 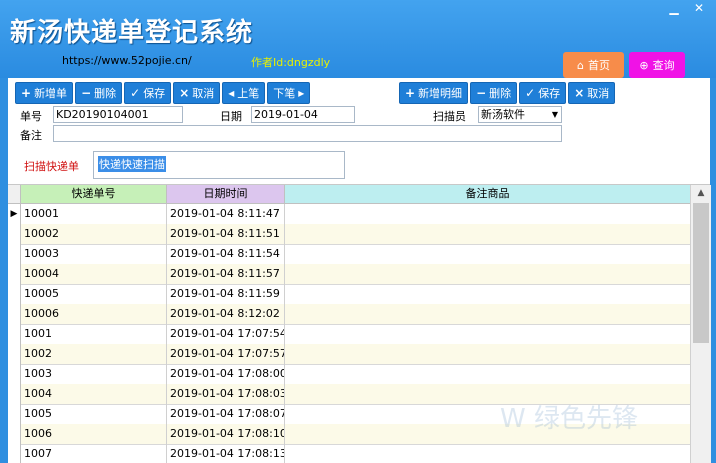 I want to click on header-datetime: 日期时间, so click(x=226, y=194).